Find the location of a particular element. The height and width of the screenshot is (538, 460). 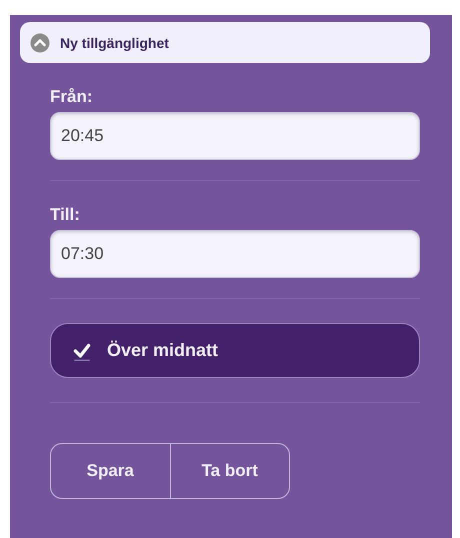

section-header: Ny tillgänglighet is located at coordinates (225, 42).